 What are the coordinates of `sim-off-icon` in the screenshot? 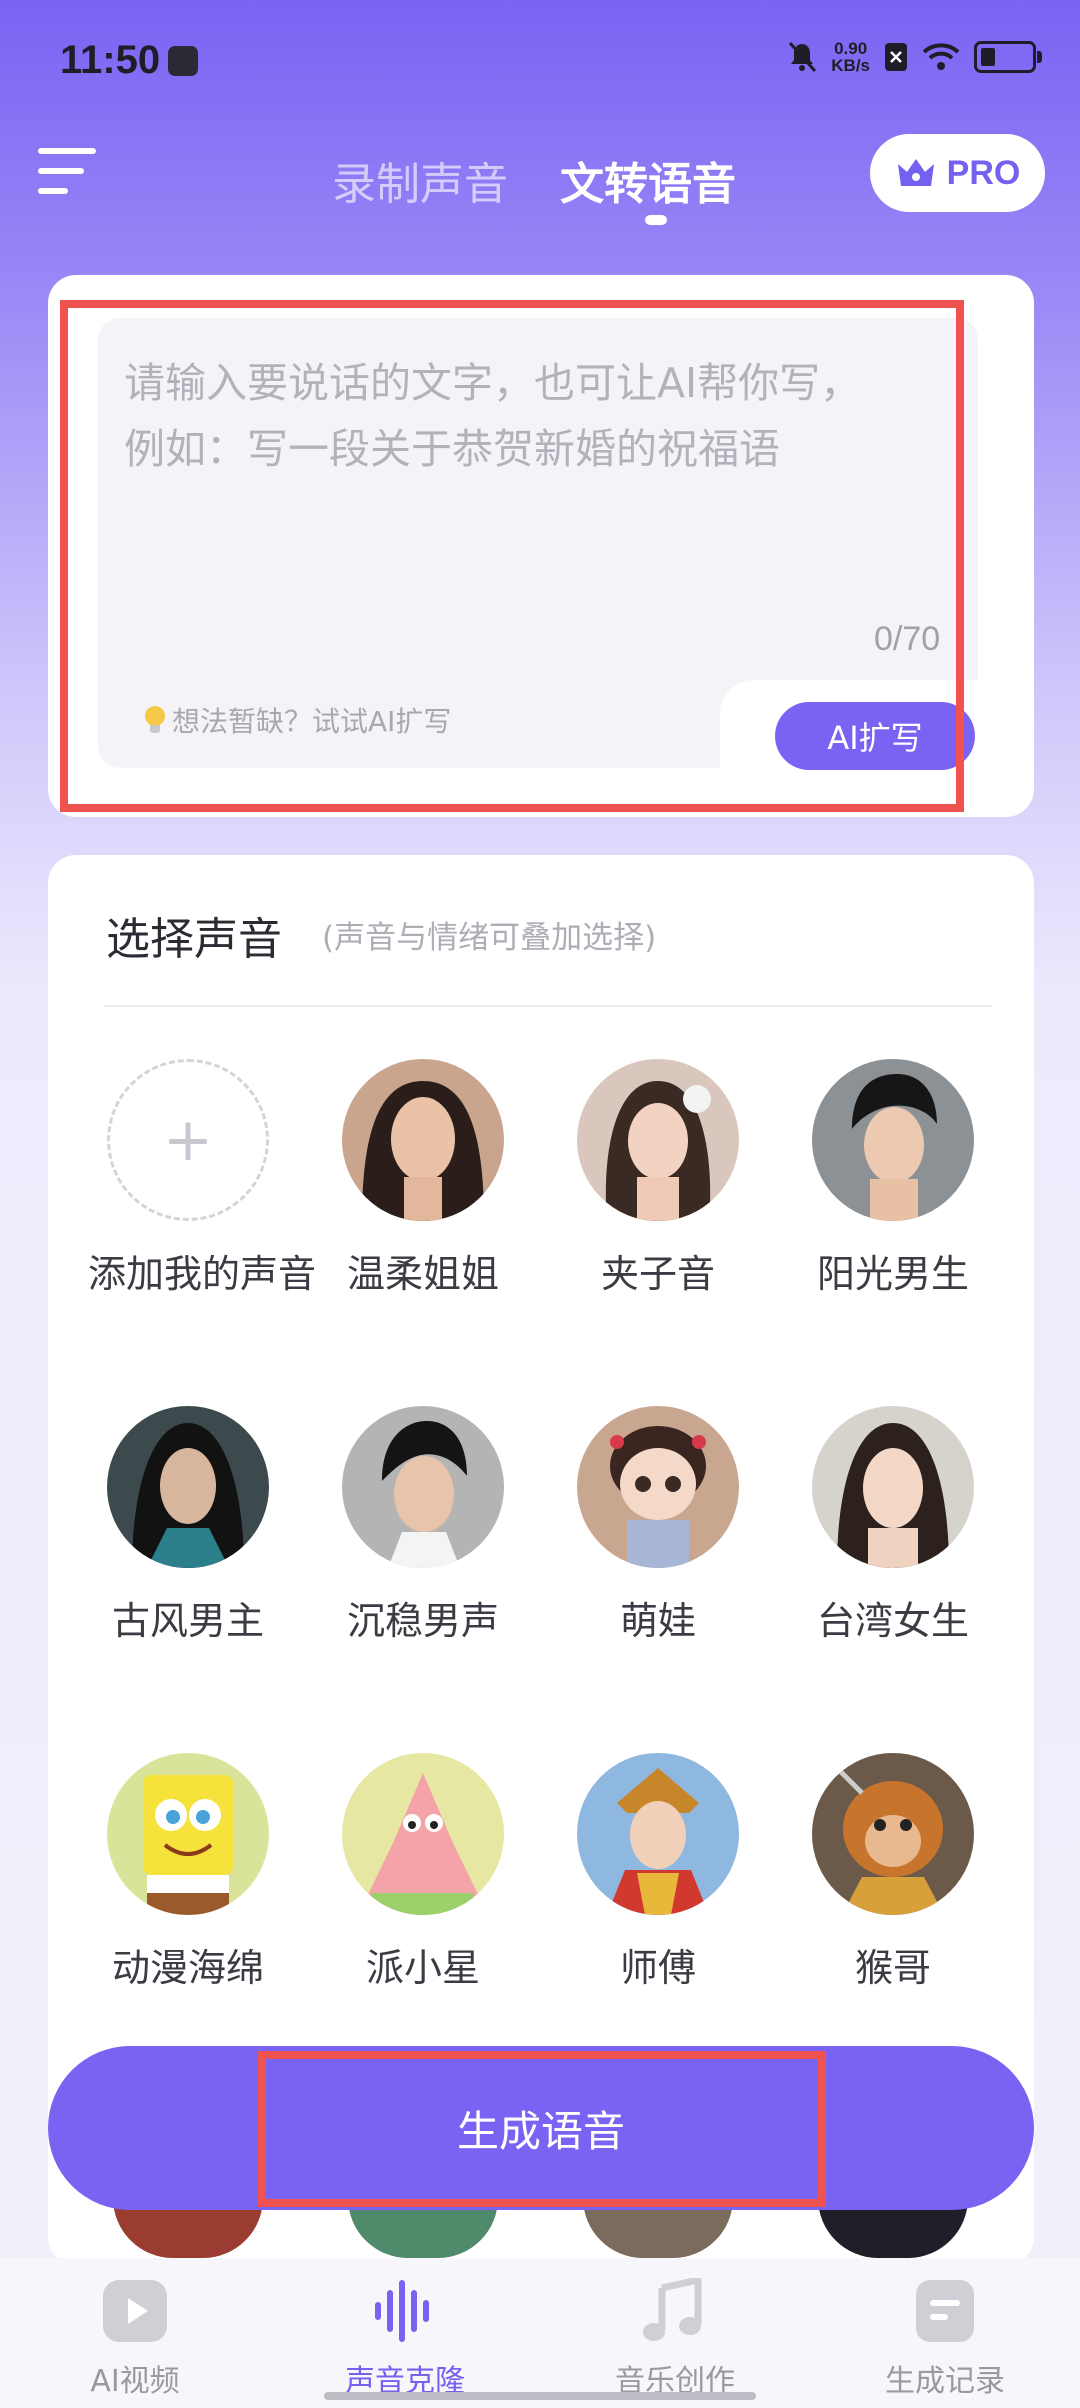 It's located at (896, 57).